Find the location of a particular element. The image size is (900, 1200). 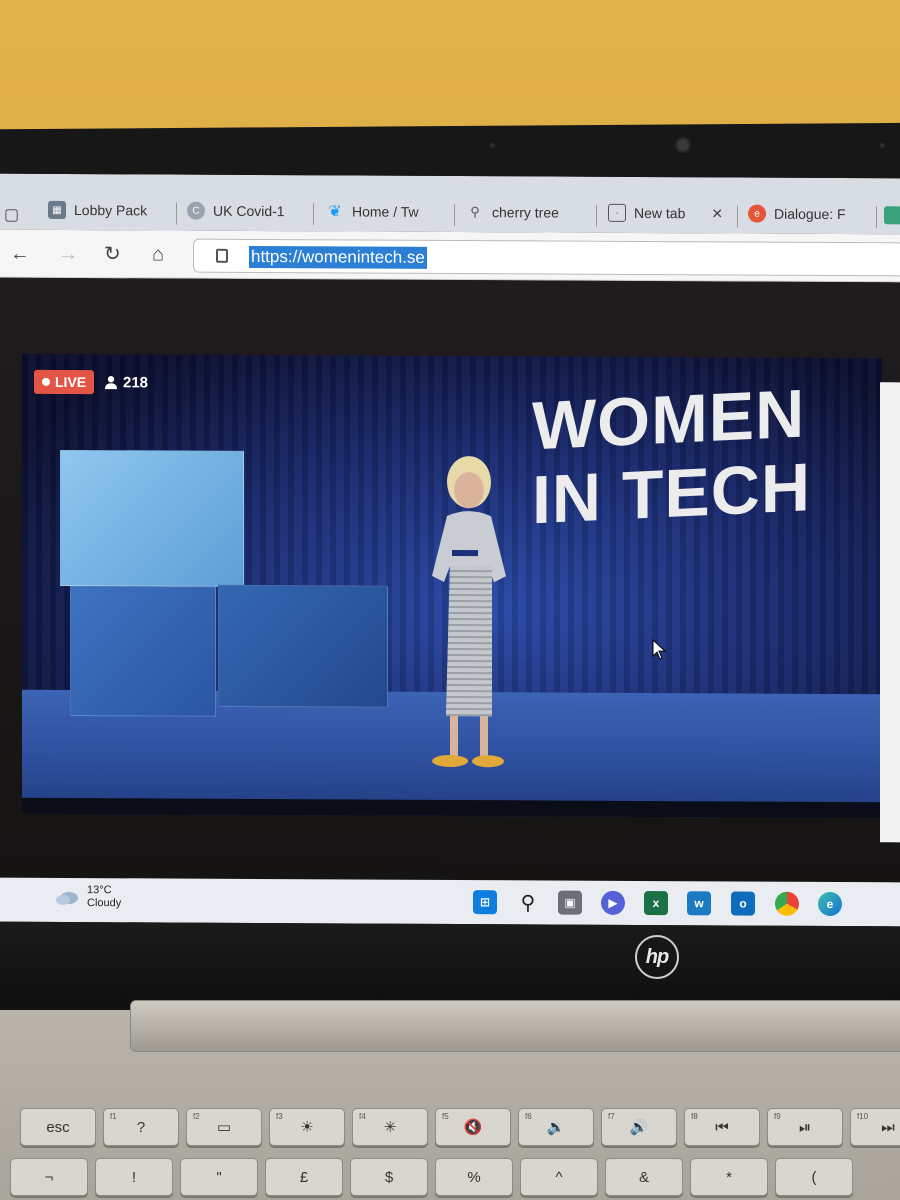

tab-label: New tab is located at coordinates (660, 213).